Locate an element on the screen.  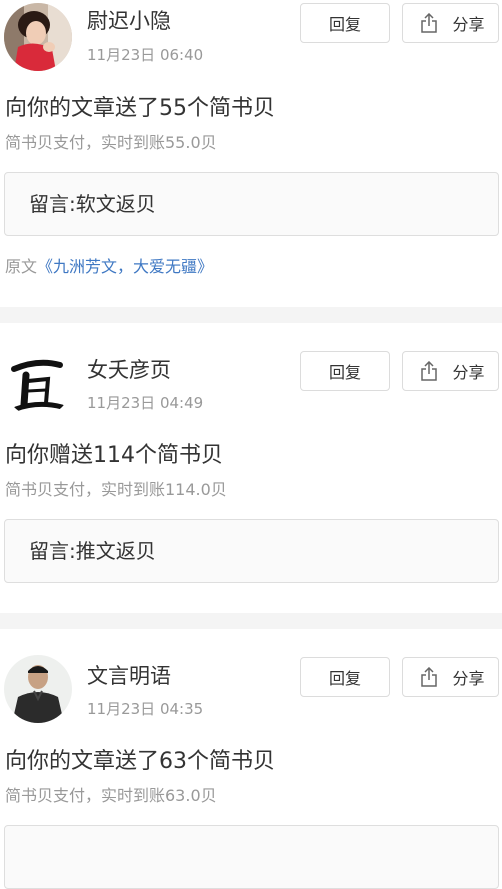
payment-info: 简书贝支付，实时到账63.0贝 is located at coordinates (111, 795).